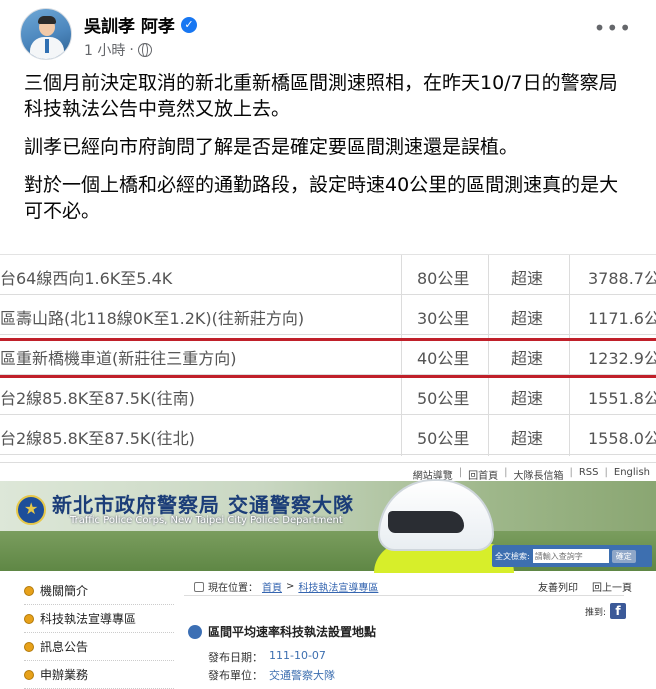 Image resolution: width=656 pixels, height=689 pixels. Describe the element at coordinates (99, 675) in the screenshot. I see `menu-item-services: 申辦業務` at that location.